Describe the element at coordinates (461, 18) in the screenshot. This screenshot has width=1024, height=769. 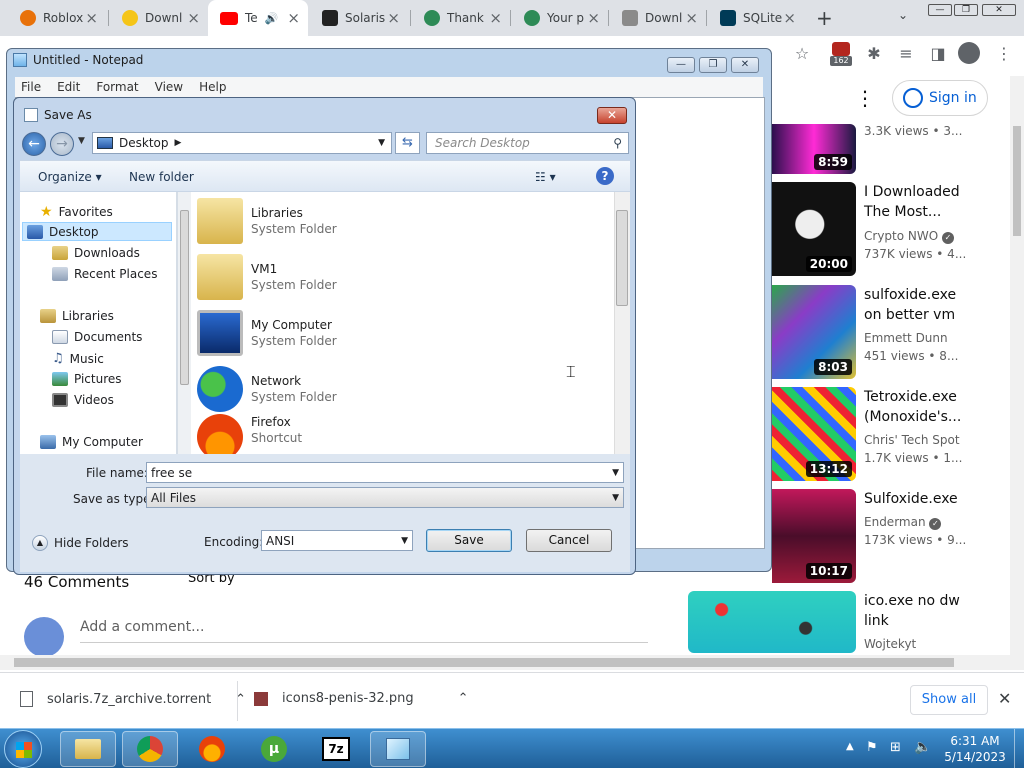
I see `tab-thank: Thank ×` at that location.